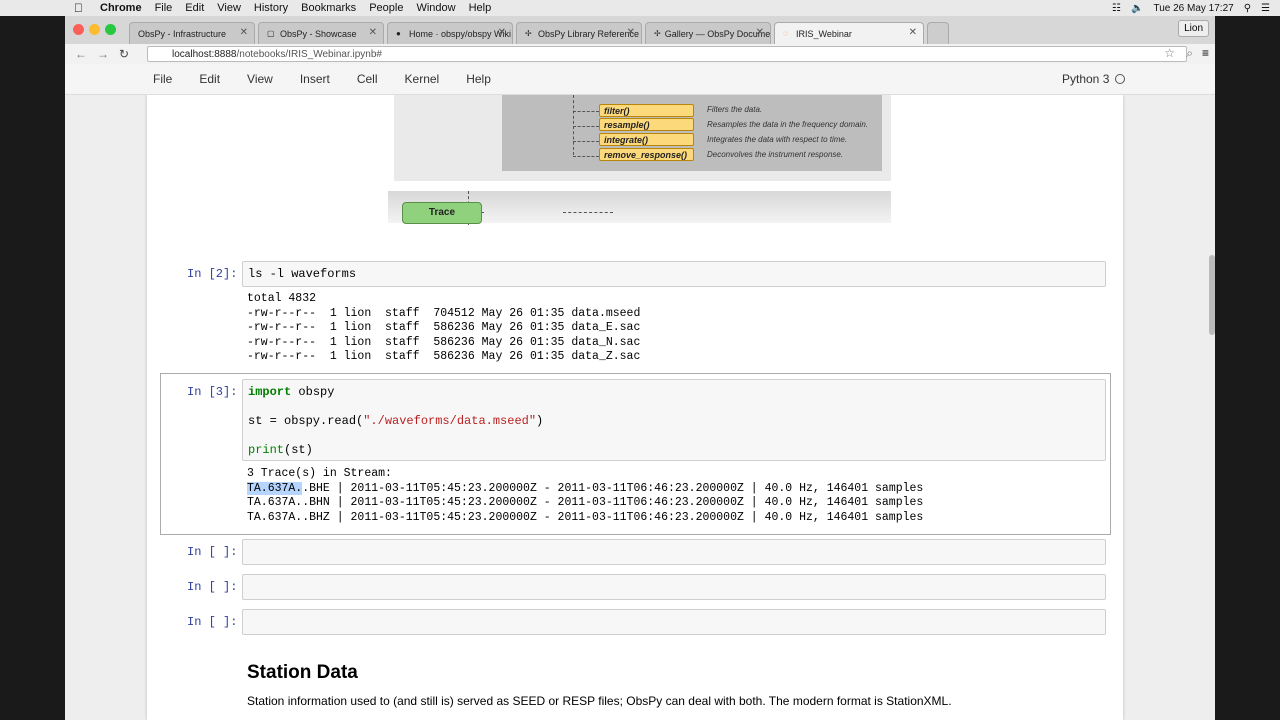 The image size is (1280, 720). I want to click on cell-prompt: In [ ]:, so click(212, 587).